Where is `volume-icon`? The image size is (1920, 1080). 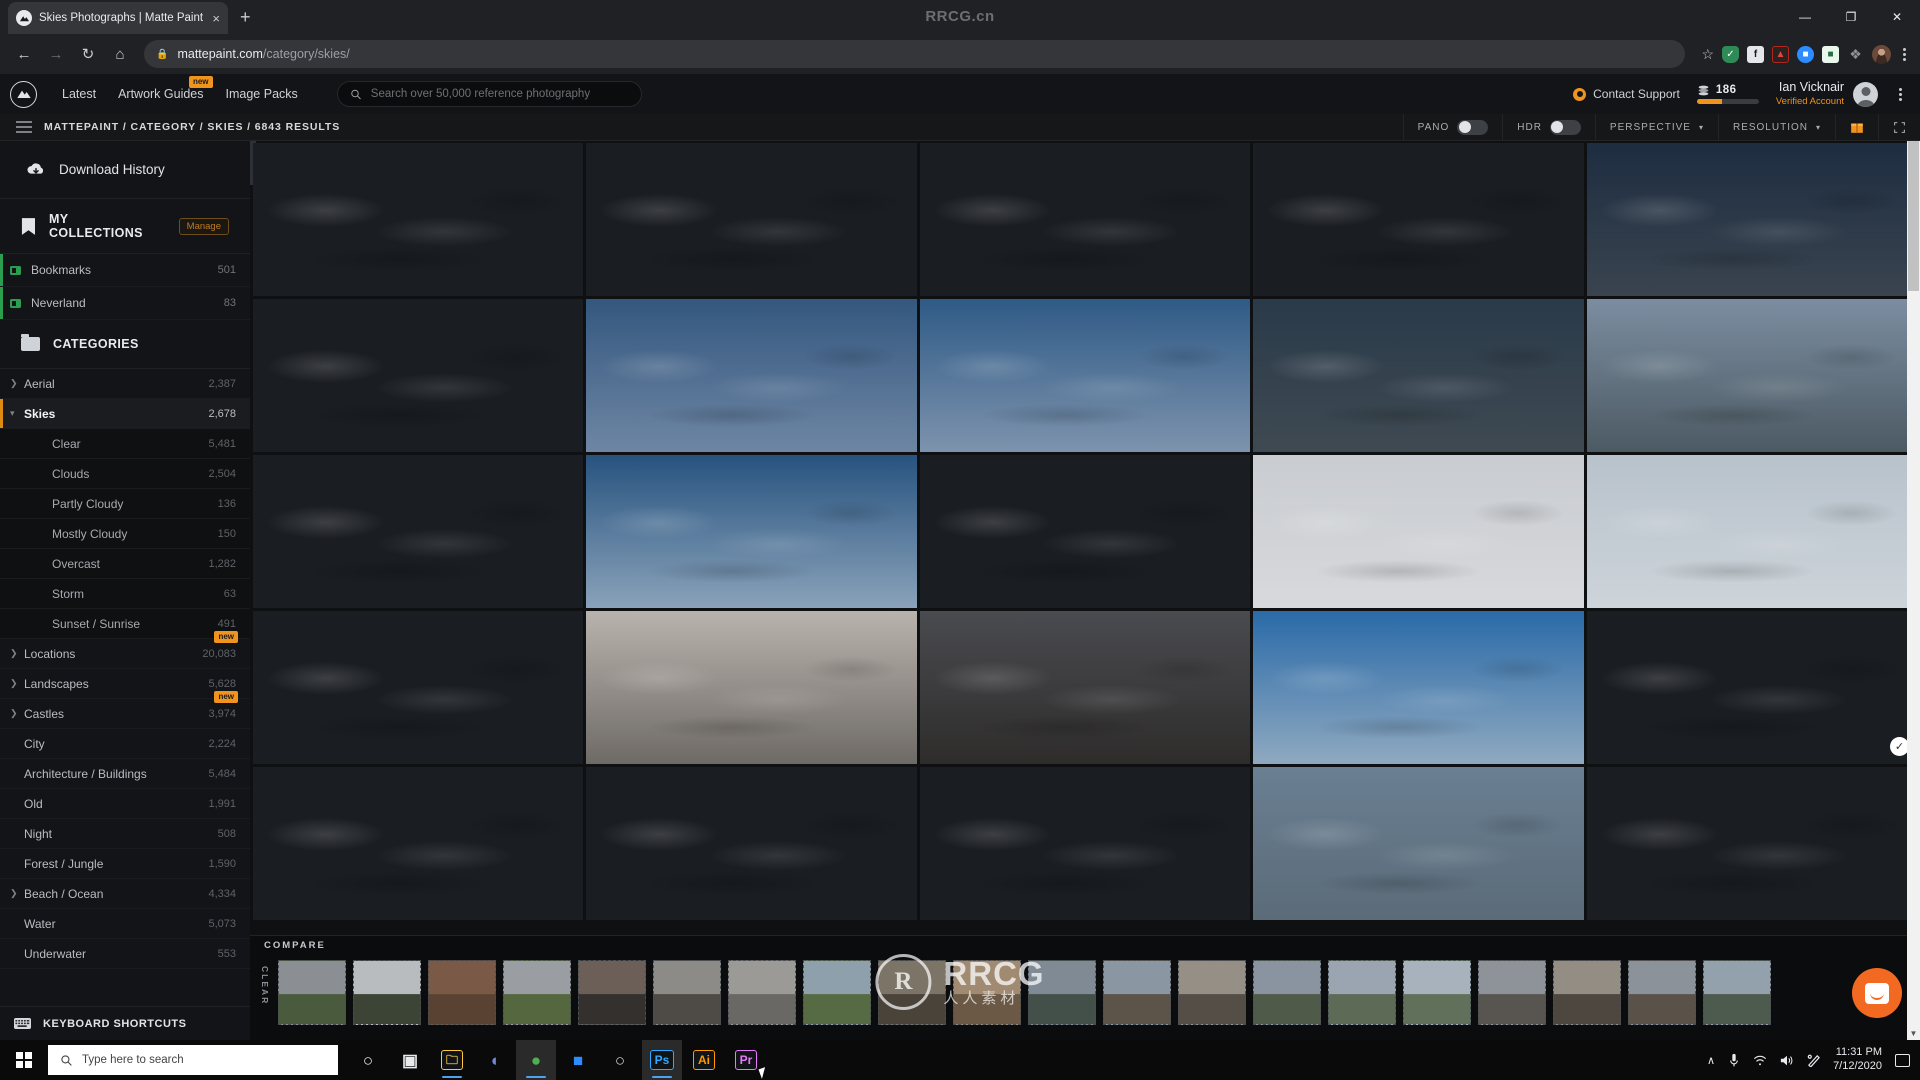
volume-icon is located at coordinates (1787, 1060).